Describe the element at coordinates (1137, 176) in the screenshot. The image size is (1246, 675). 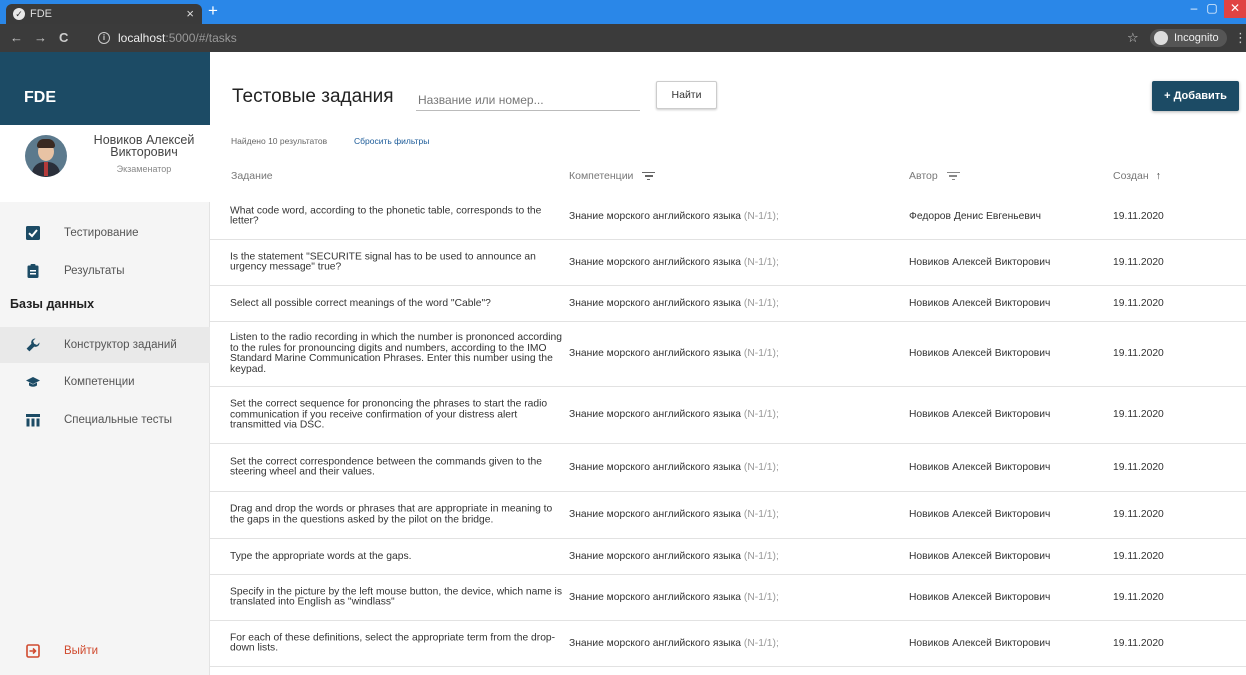
I see `column-header-created: Создан ↑` at that location.